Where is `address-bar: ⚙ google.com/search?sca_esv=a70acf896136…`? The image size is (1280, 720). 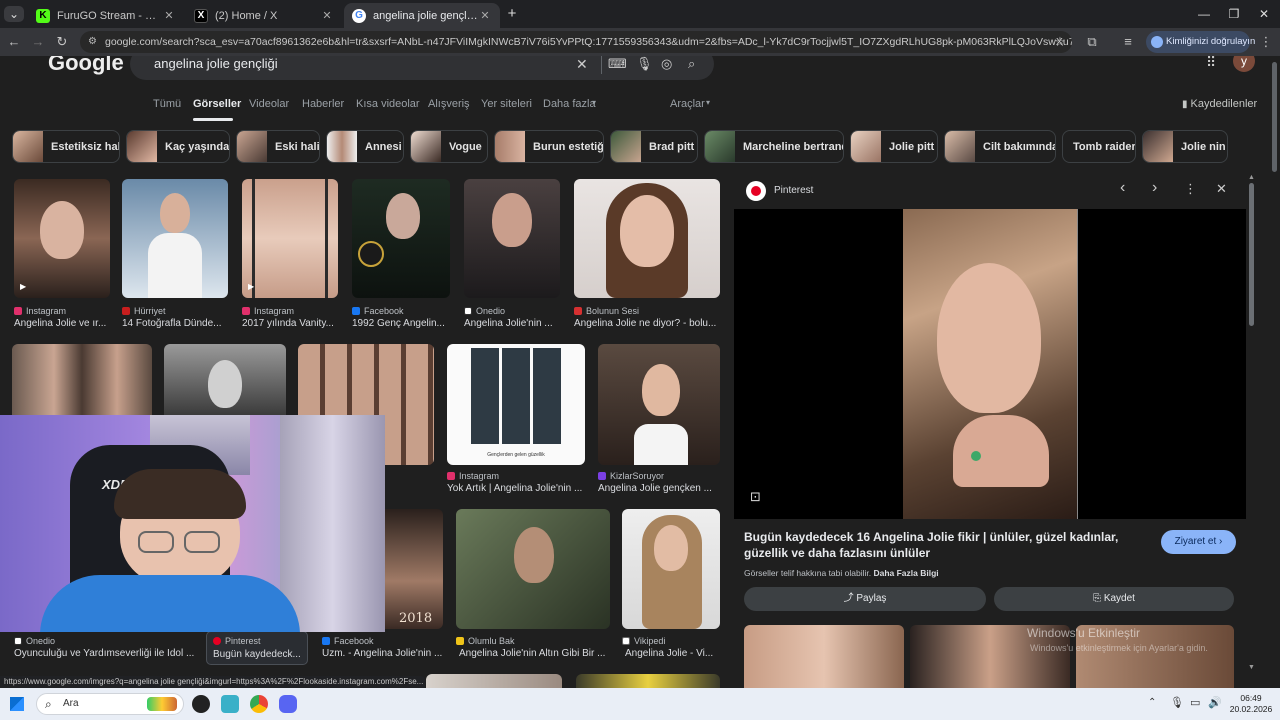 address-bar: ⚙ google.com/search?sca_esv=a70acf896136… is located at coordinates (576, 42).